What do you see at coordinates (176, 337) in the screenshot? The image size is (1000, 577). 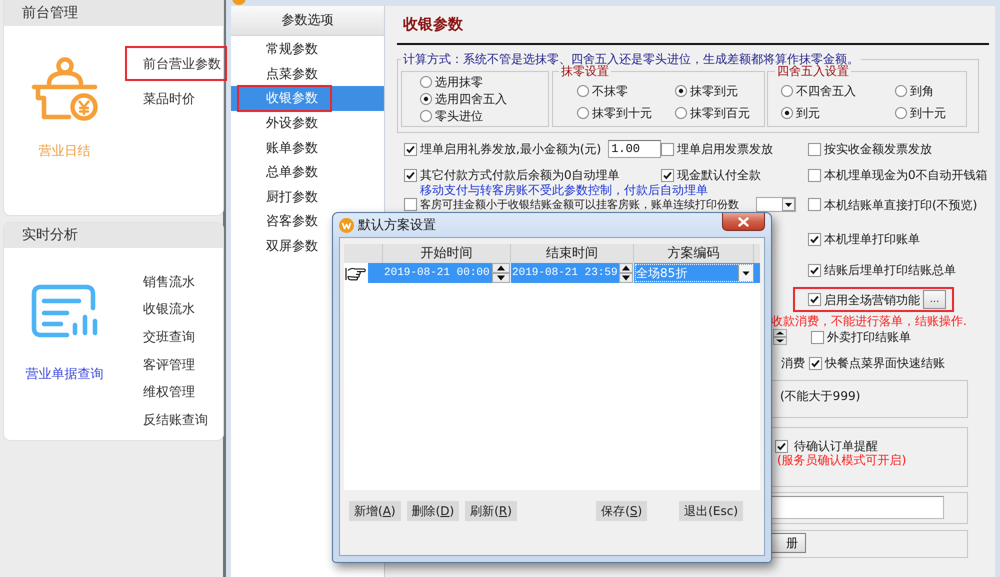 I see `menu-link: 交班查询` at bounding box center [176, 337].